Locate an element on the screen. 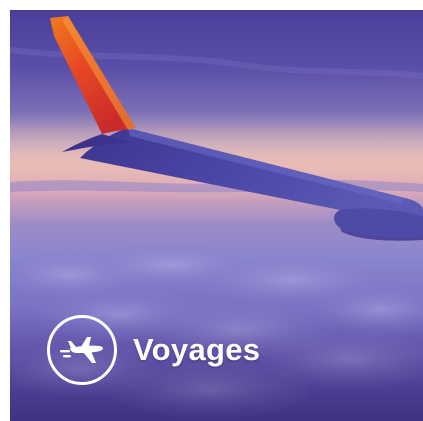  category-label: Voyages is located at coordinates (153, 350).